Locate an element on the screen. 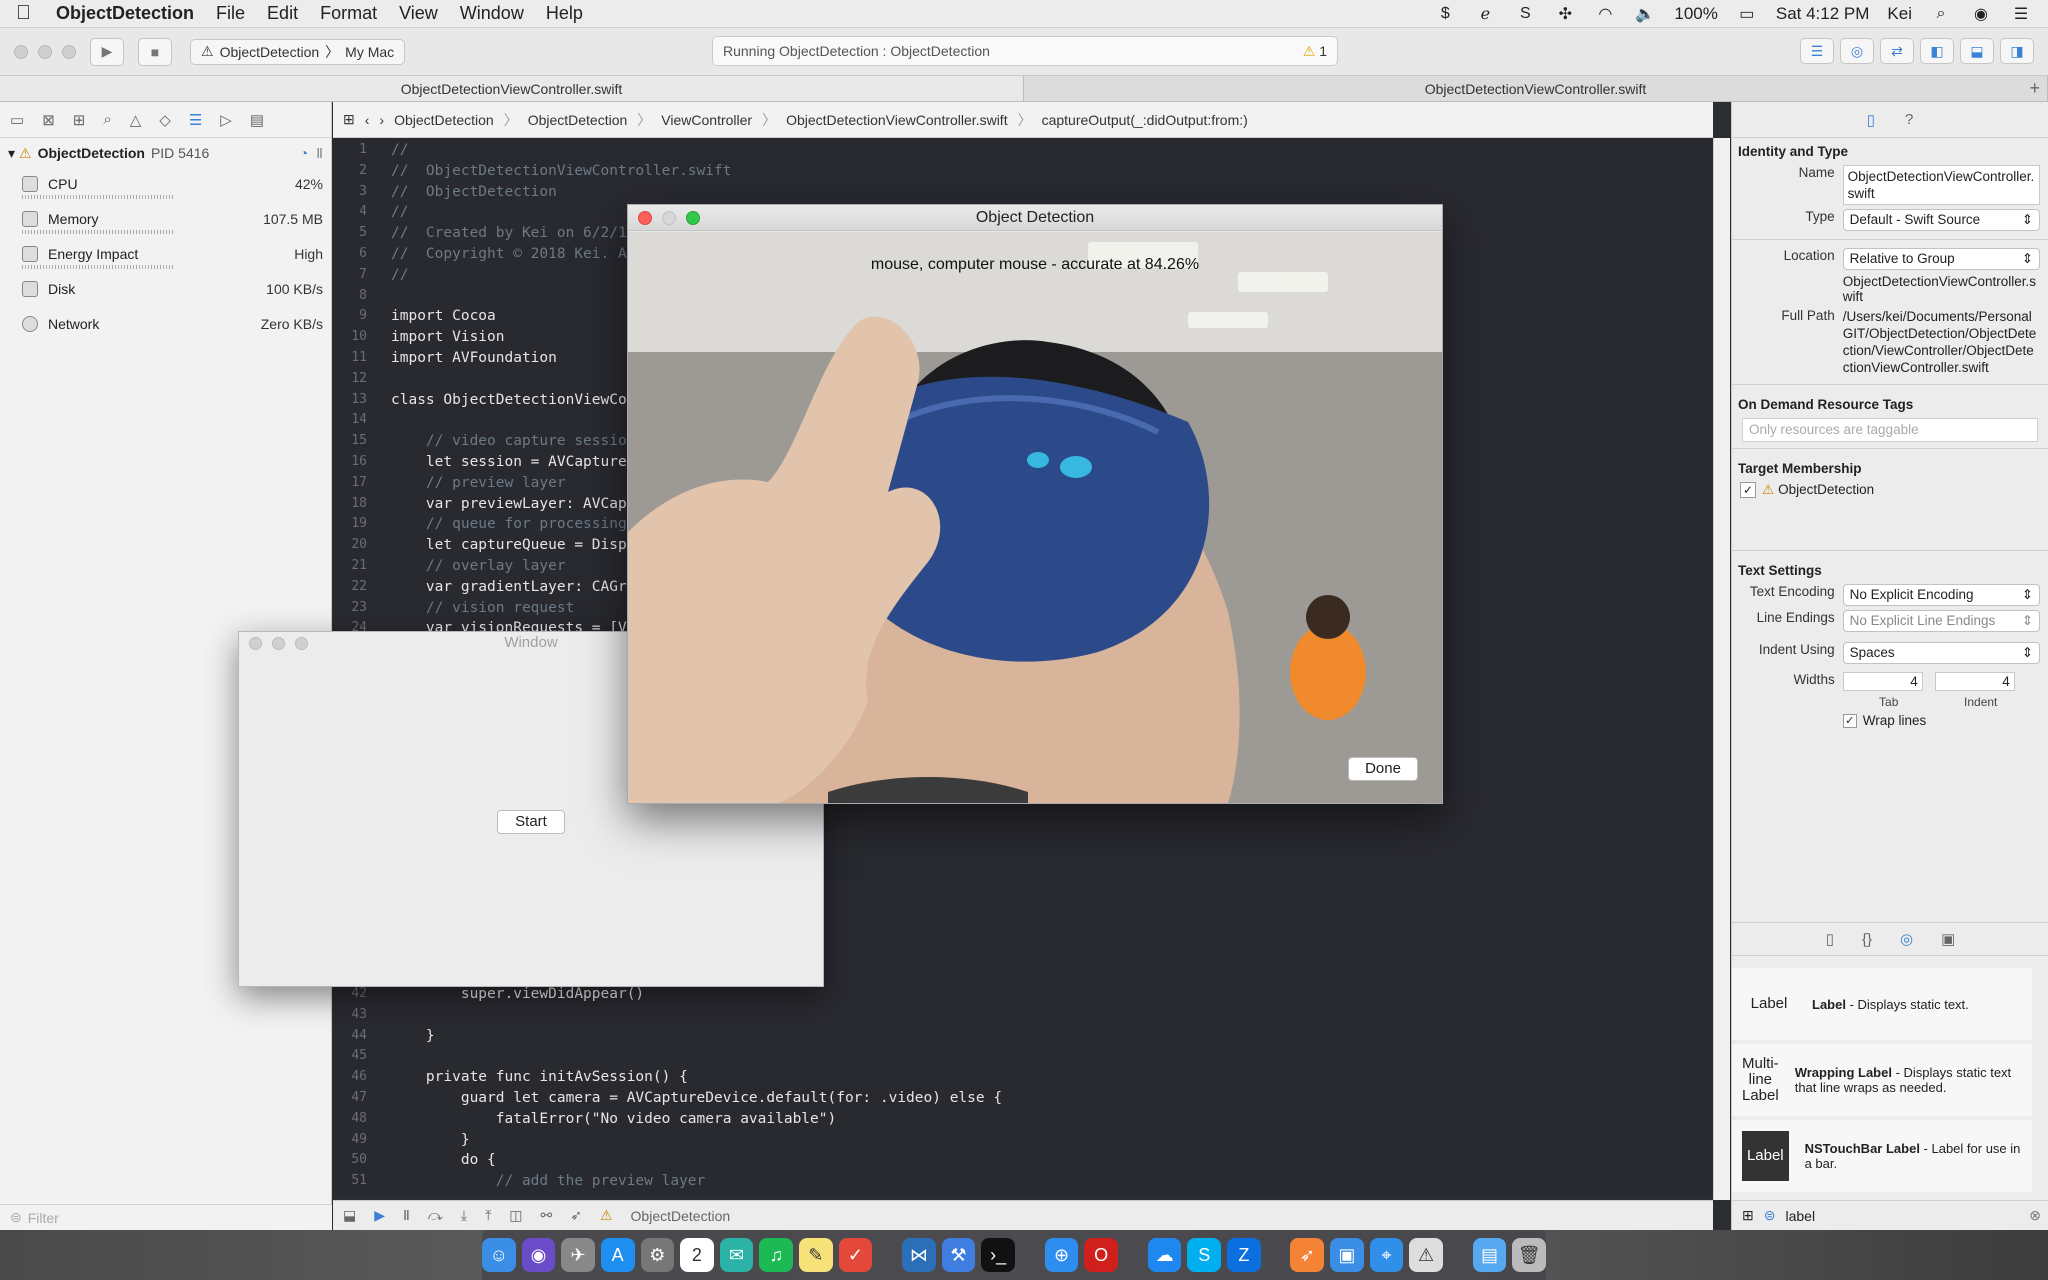  menu-file: File is located at coordinates (230, 13).